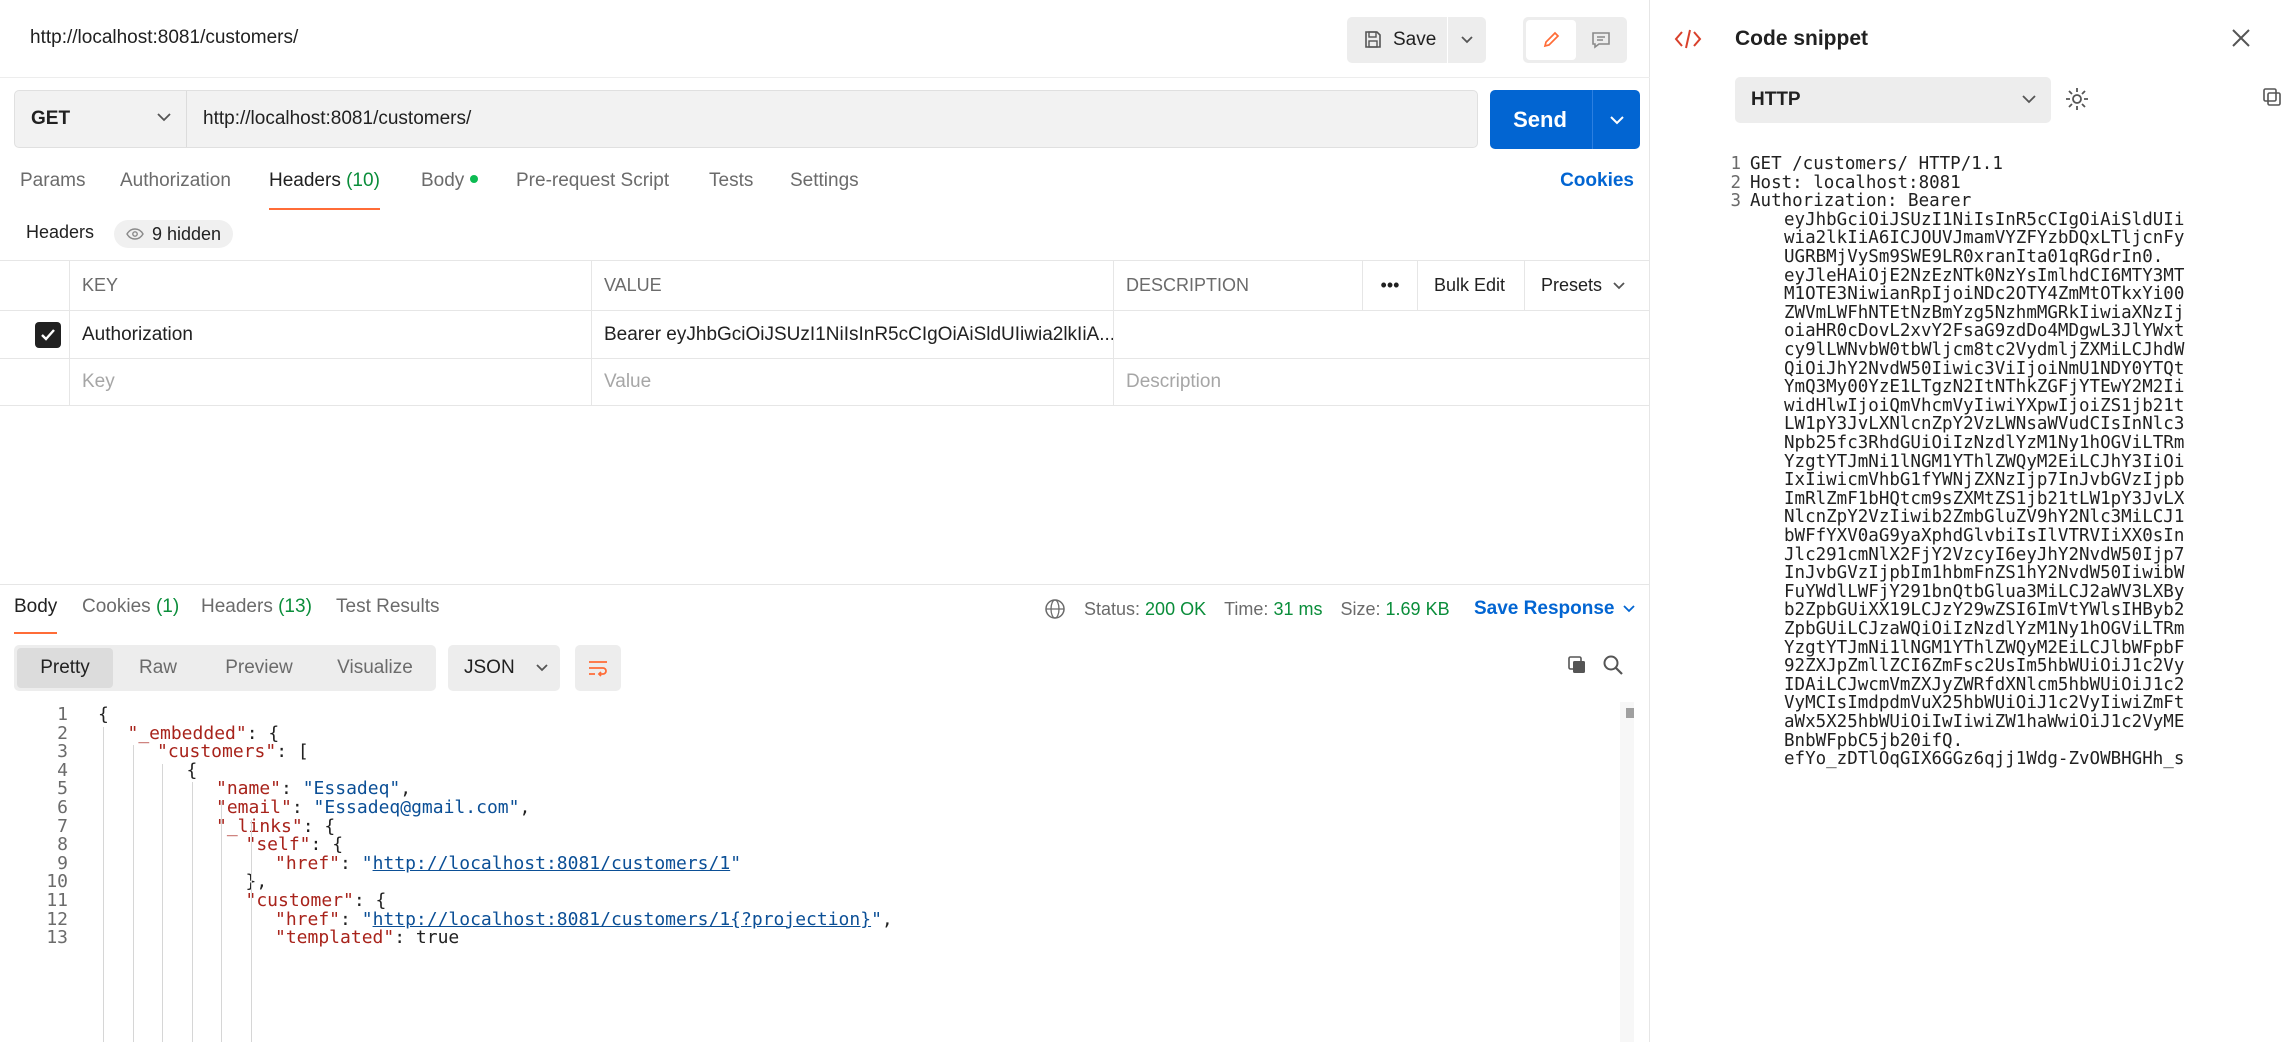 The image size is (2283, 1042). I want to click on column-header-value: VALUE, so click(852, 285).